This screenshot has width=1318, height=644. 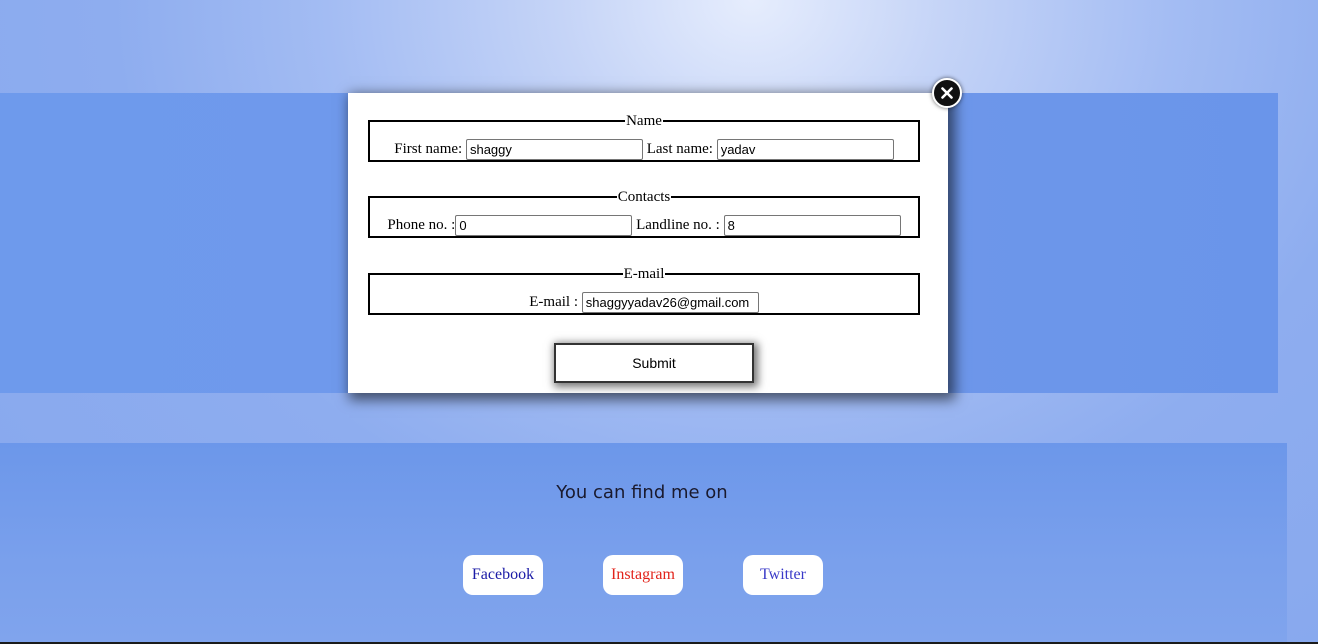 I want to click on instagram-link: Instagram, so click(x=643, y=575).